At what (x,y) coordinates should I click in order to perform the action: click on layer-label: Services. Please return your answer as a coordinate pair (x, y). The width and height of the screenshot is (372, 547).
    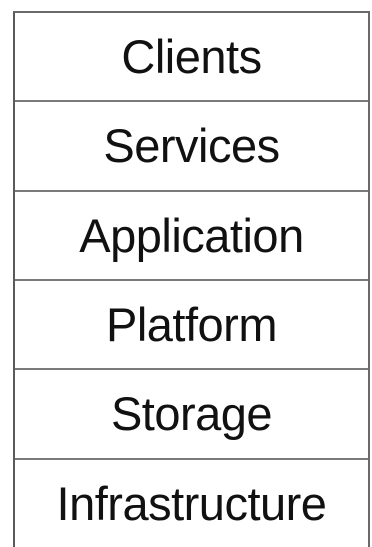
    Looking at the image, I should click on (191, 146).